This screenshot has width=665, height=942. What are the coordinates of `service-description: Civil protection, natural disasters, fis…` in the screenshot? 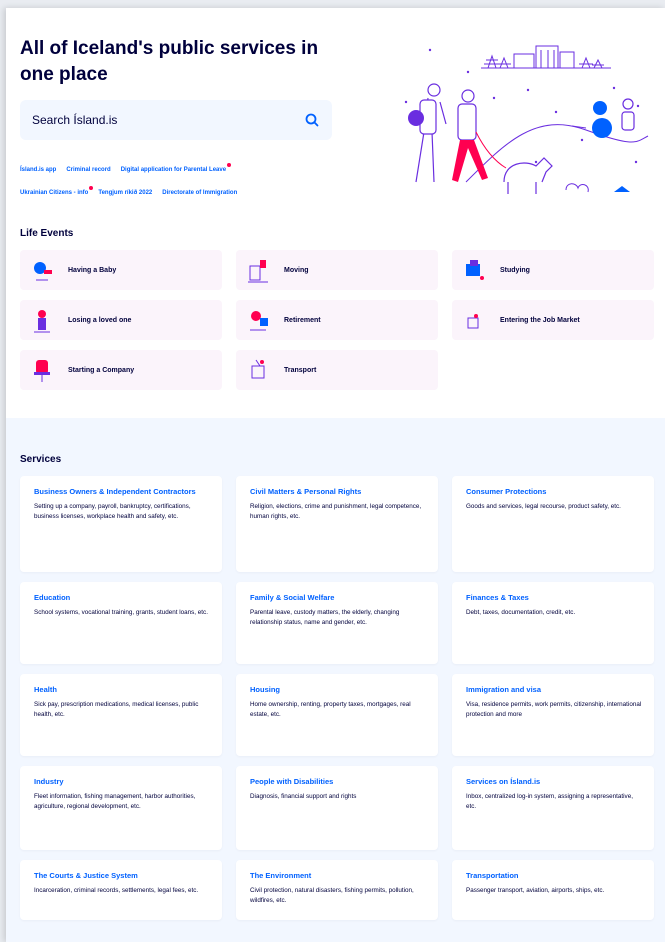 It's located at (332, 895).